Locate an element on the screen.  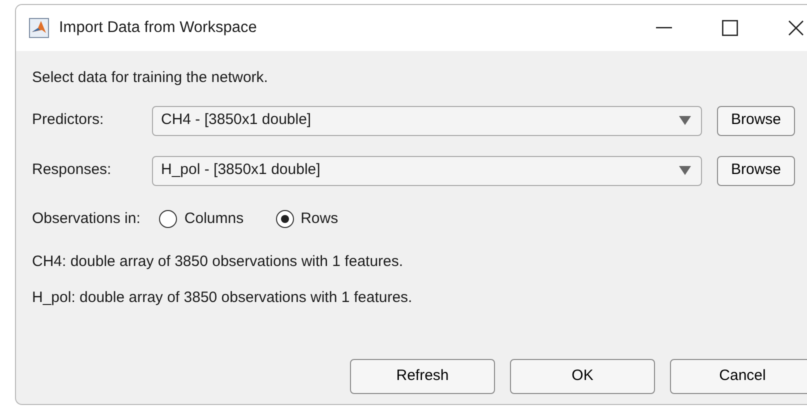
field-label: Responses: is located at coordinates (72, 170).